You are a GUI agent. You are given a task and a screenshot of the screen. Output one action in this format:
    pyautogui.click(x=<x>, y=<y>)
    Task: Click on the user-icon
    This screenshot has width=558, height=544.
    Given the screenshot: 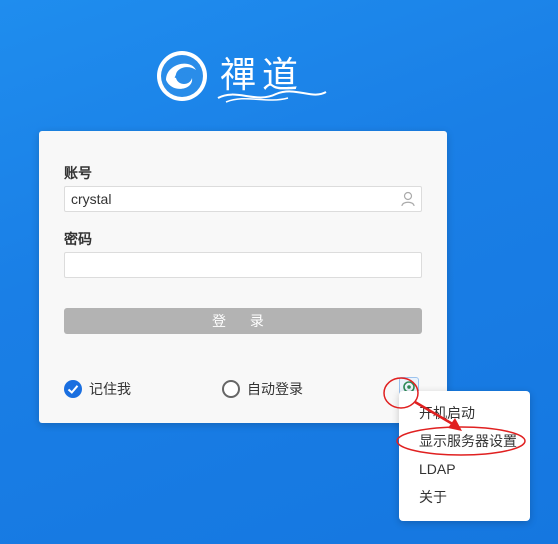 What is the action you would take?
    pyautogui.click(x=408, y=199)
    